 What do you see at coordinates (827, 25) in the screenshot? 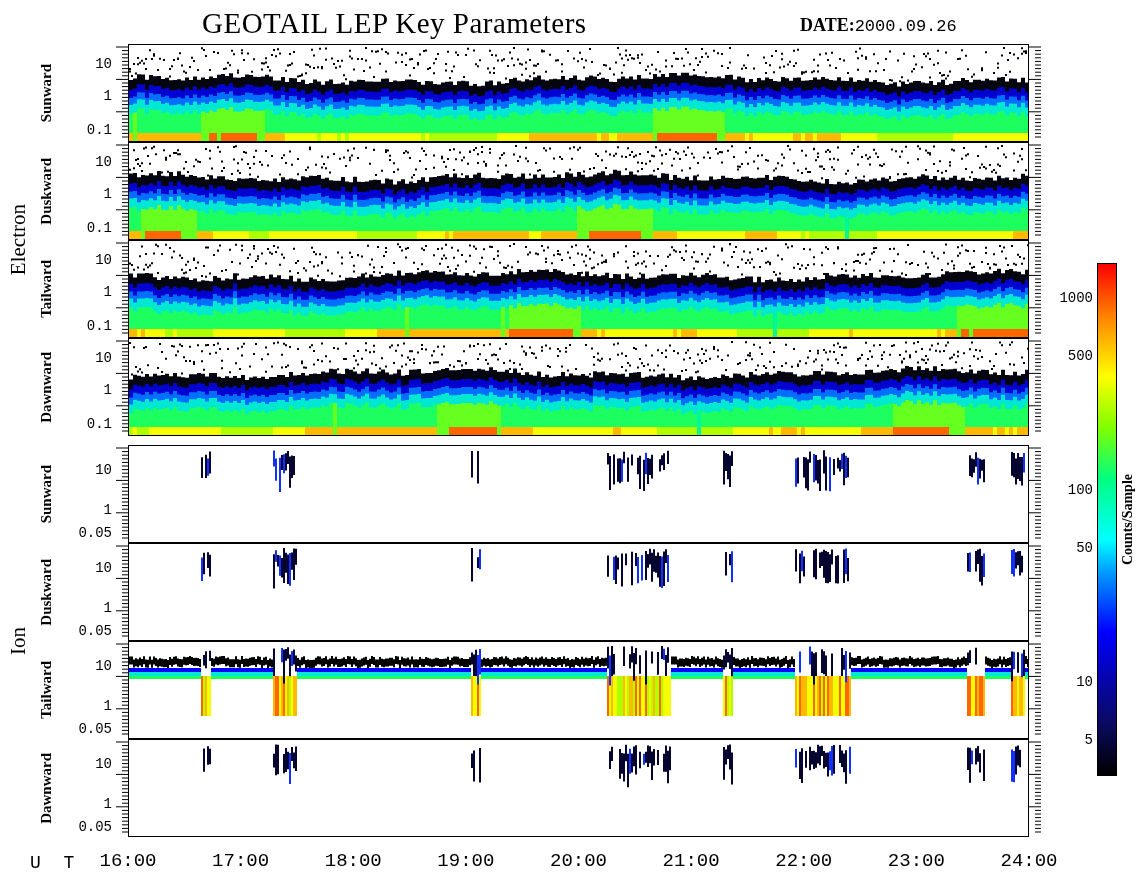
I see `date-label: DATE:` at bounding box center [827, 25].